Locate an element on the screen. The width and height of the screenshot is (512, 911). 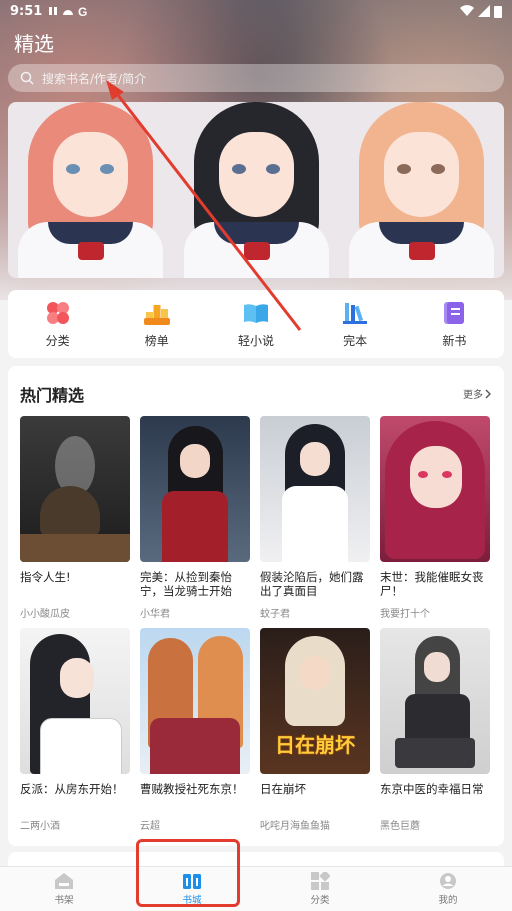
shortcut-light-novel: 轻小说 is located at coordinates (256, 324).